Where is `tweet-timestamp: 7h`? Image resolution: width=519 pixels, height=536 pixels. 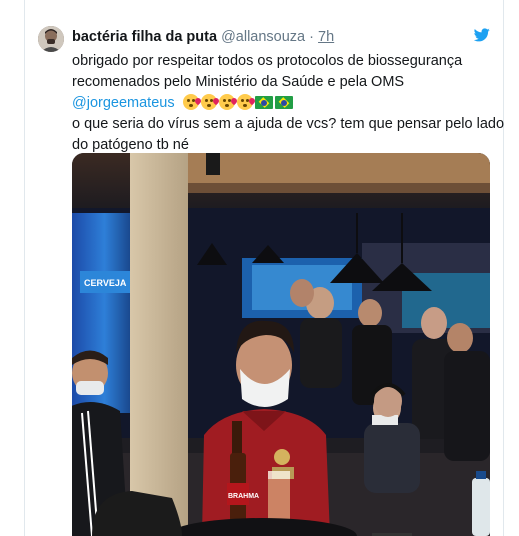
tweet-timestamp: 7h is located at coordinates (326, 37).